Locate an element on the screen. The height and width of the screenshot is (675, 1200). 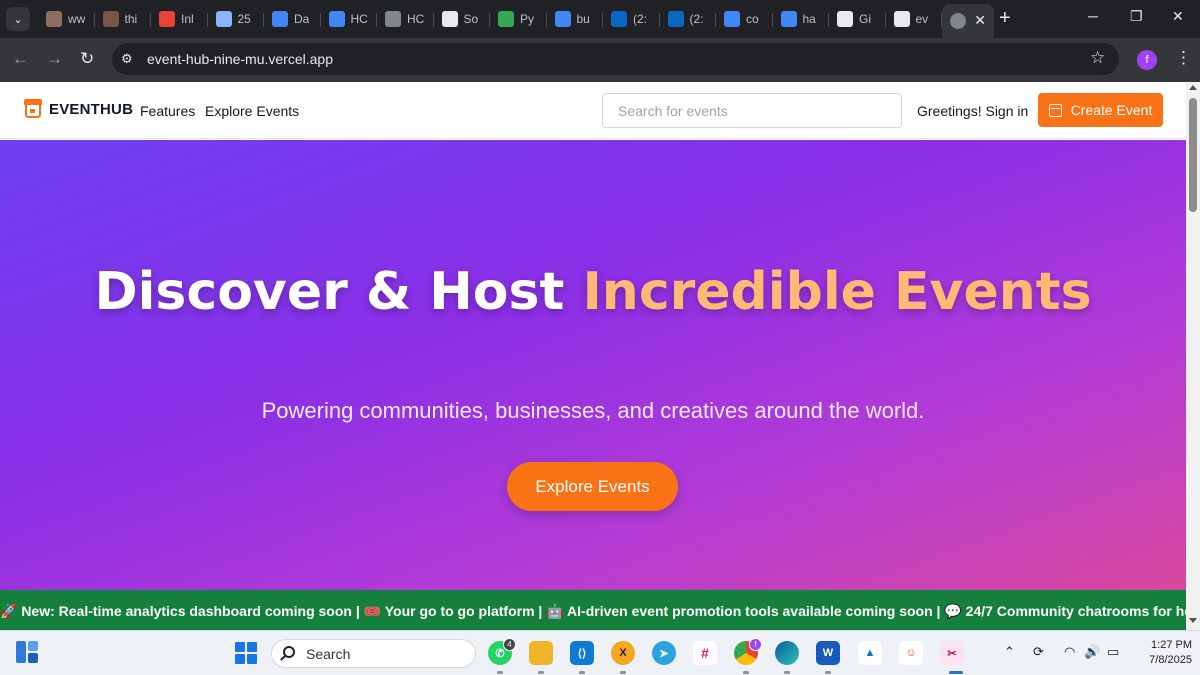
profile-avatar: f is located at coordinates (1147, 60).